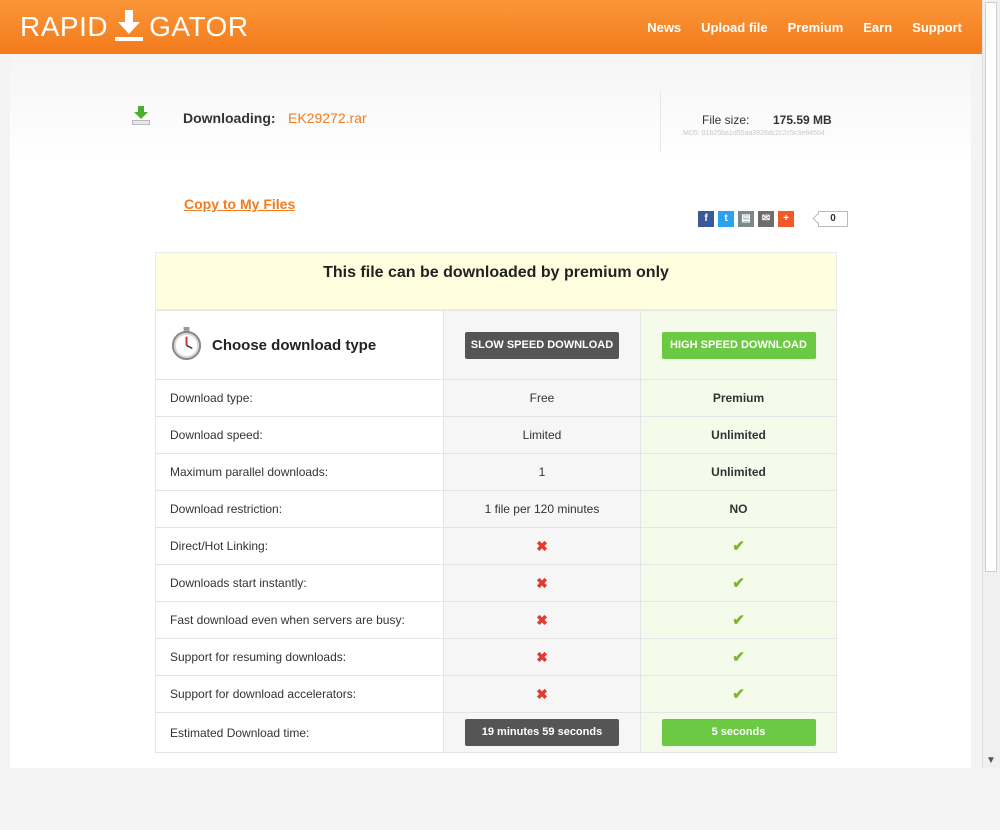  I want to click on slow-time-button: 19 minutes 59 seconds, so click(542, 732).